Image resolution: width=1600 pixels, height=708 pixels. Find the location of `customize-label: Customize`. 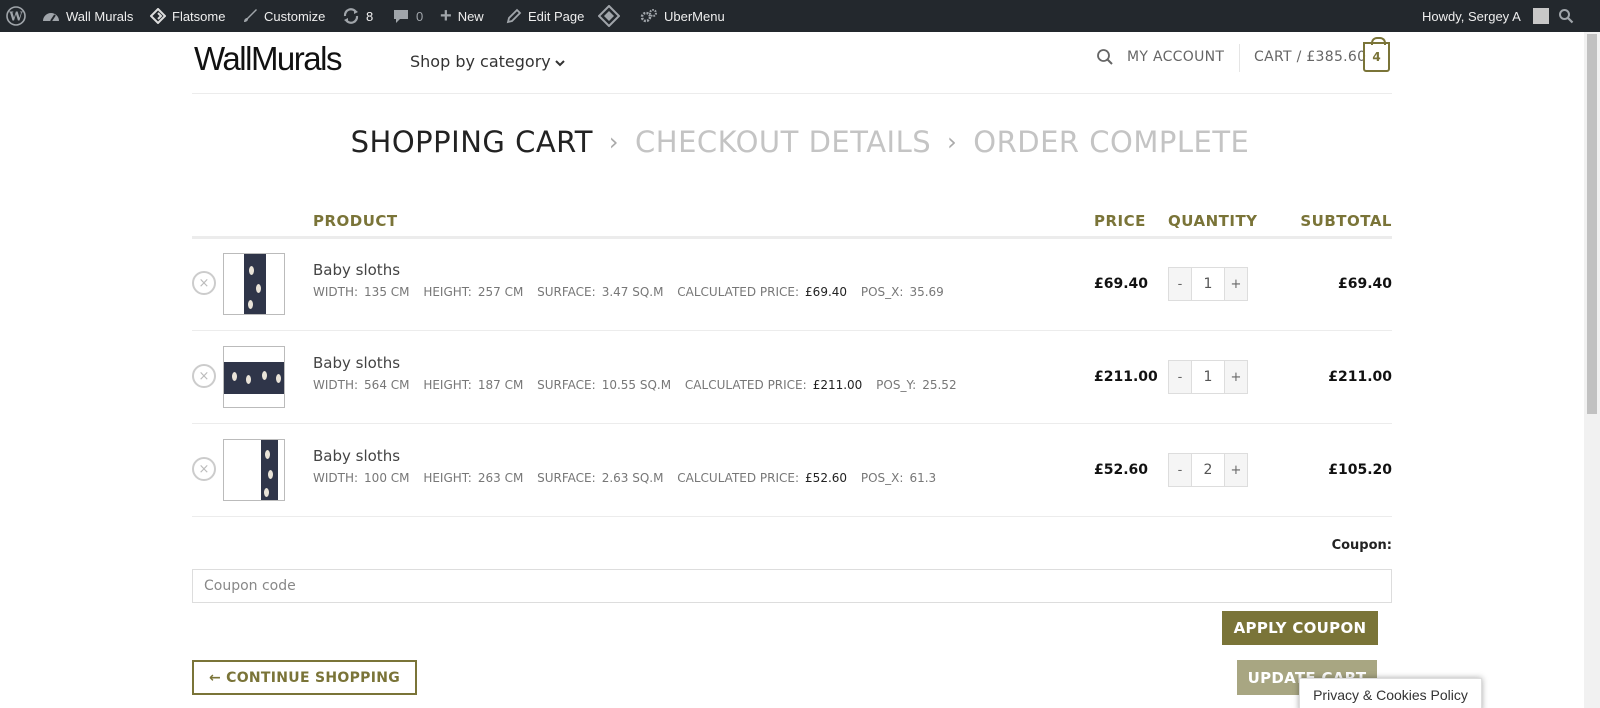

customize-label: Customize is located at coordinates (295, 16).